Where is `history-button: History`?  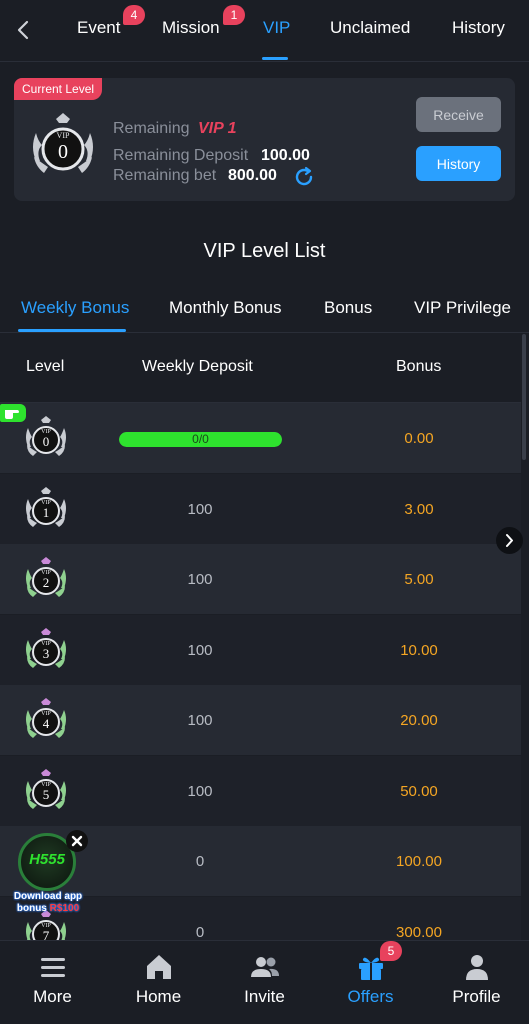 history-button: History is located at coordinates (458, 163).